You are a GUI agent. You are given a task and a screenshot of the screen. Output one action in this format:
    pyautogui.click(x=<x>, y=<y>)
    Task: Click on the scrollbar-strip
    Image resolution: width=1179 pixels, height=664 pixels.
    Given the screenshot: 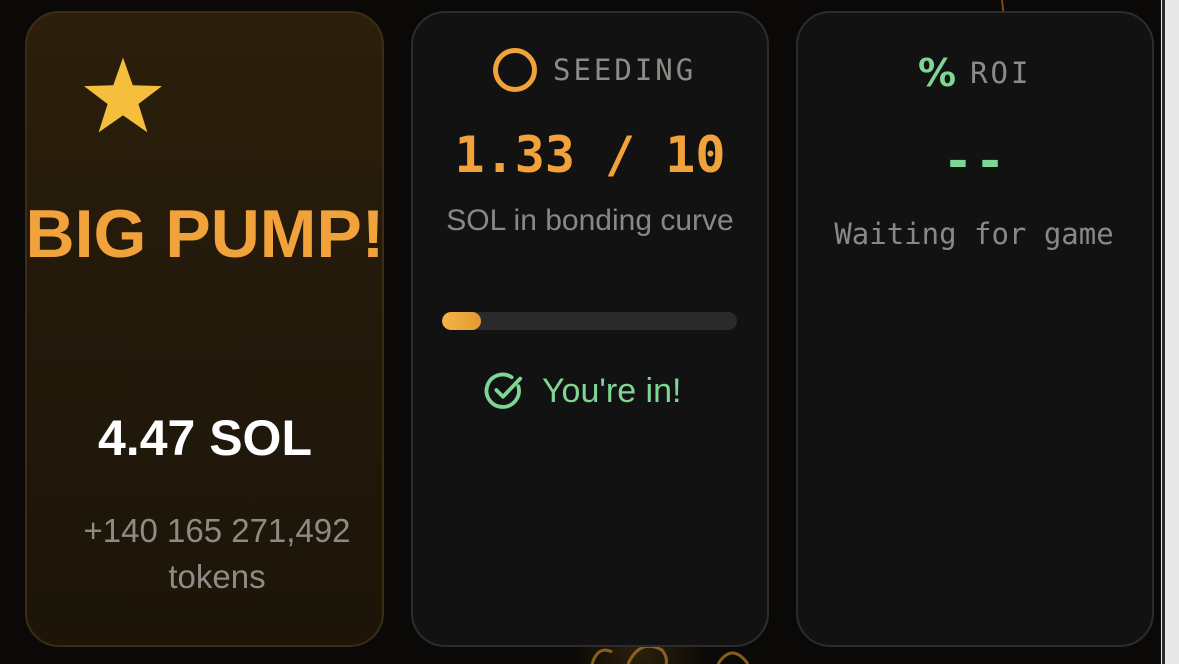 What is the action you would take?
    pyautogui.click(x=1170, y=332)
    